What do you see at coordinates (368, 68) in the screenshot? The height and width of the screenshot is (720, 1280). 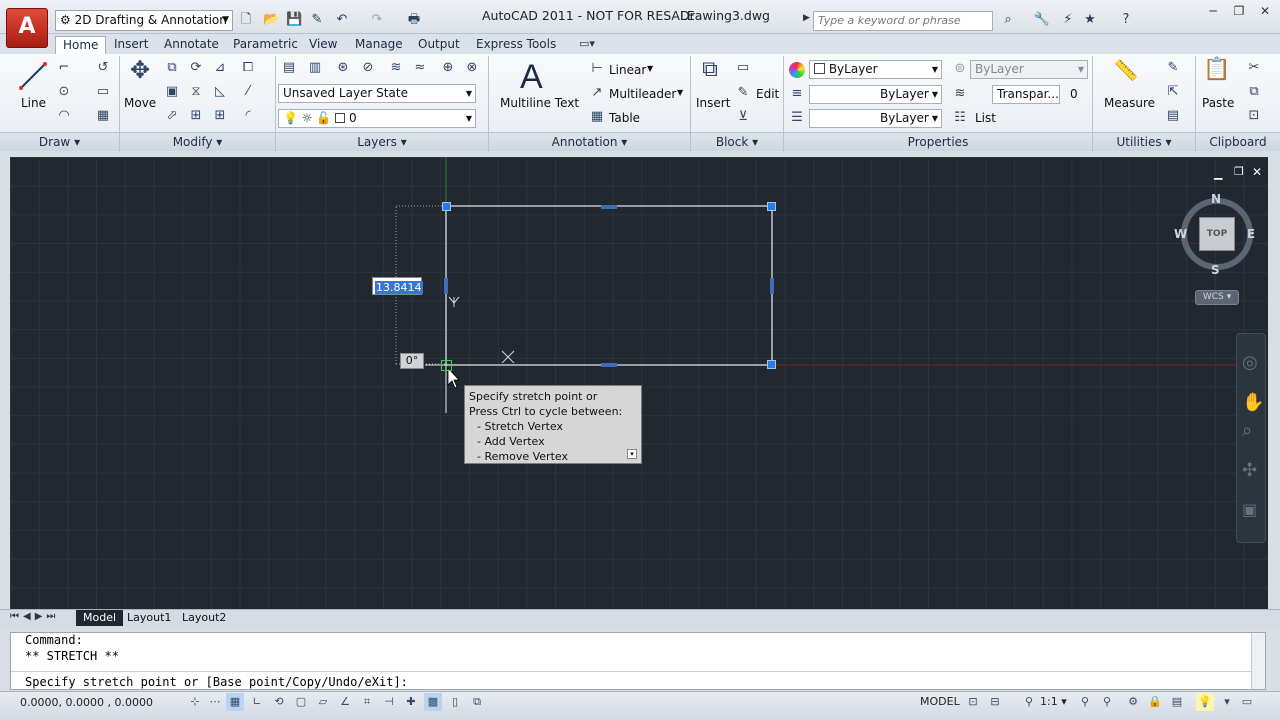 I see `layer-isolate-icon: ⊘` at bounding box center [368, 68].